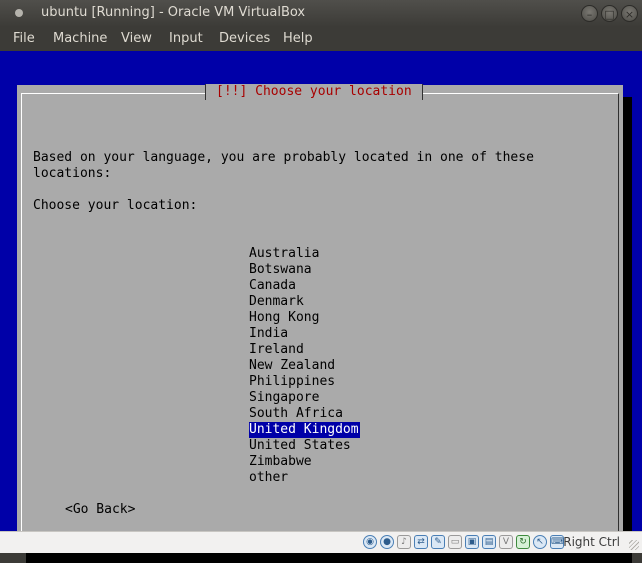 The height and width of the screenshot is (563, 642). What do you see at coordinates (304, 446) in the screenshot?
I see `location-item: United States` at bounding box center [304, 446].